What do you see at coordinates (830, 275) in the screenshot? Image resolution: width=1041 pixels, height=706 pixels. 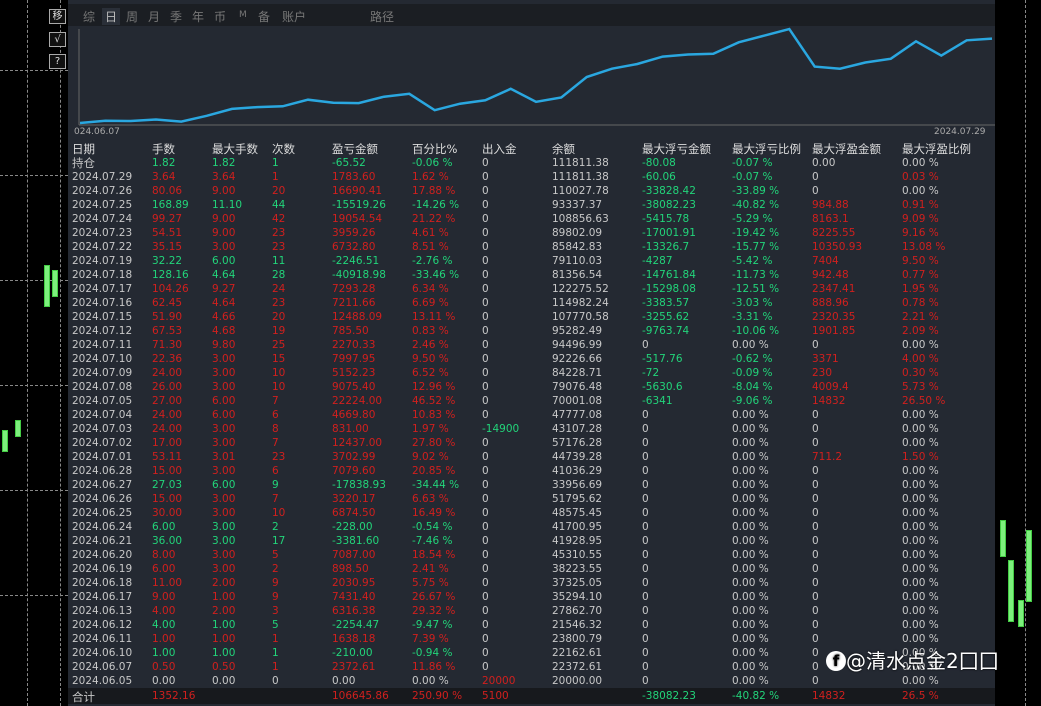 I see `cell-max-float-profit: 942.48` at bounding box center [830, 275].